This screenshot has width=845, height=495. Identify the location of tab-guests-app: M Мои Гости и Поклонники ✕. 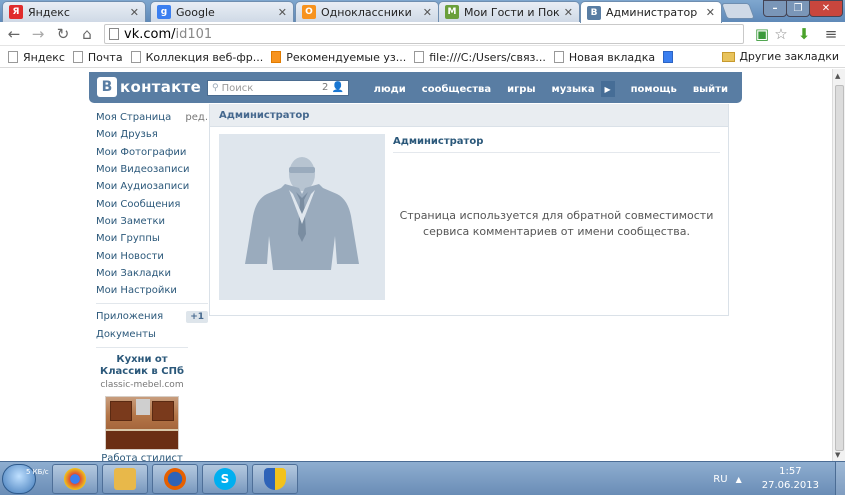
(509, 11).